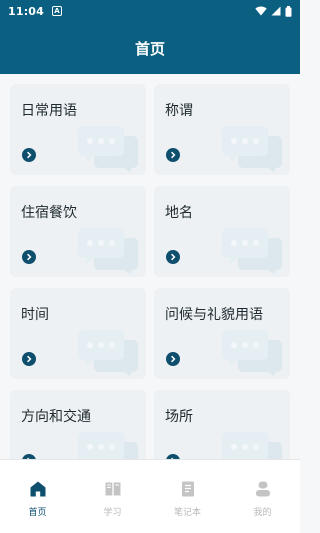 This screenshot has height=533, width=320. What do you see at coordinates (57, 11) in the screenshot?
I see `notification-a-icon: A` at bounding box center [57, 11].